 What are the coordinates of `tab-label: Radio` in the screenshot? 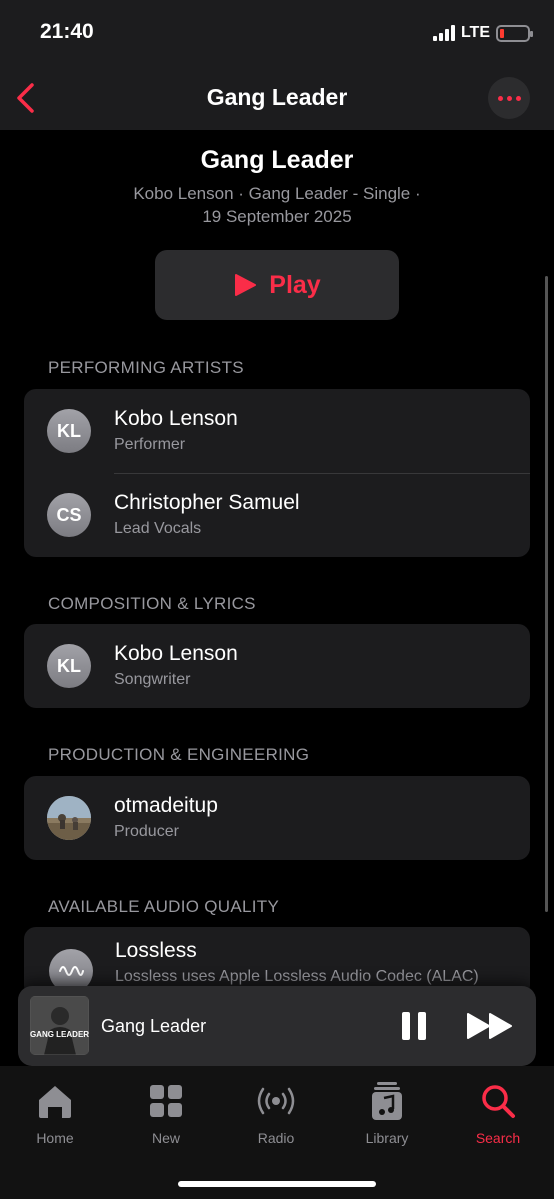 It's located at (276, 1138).